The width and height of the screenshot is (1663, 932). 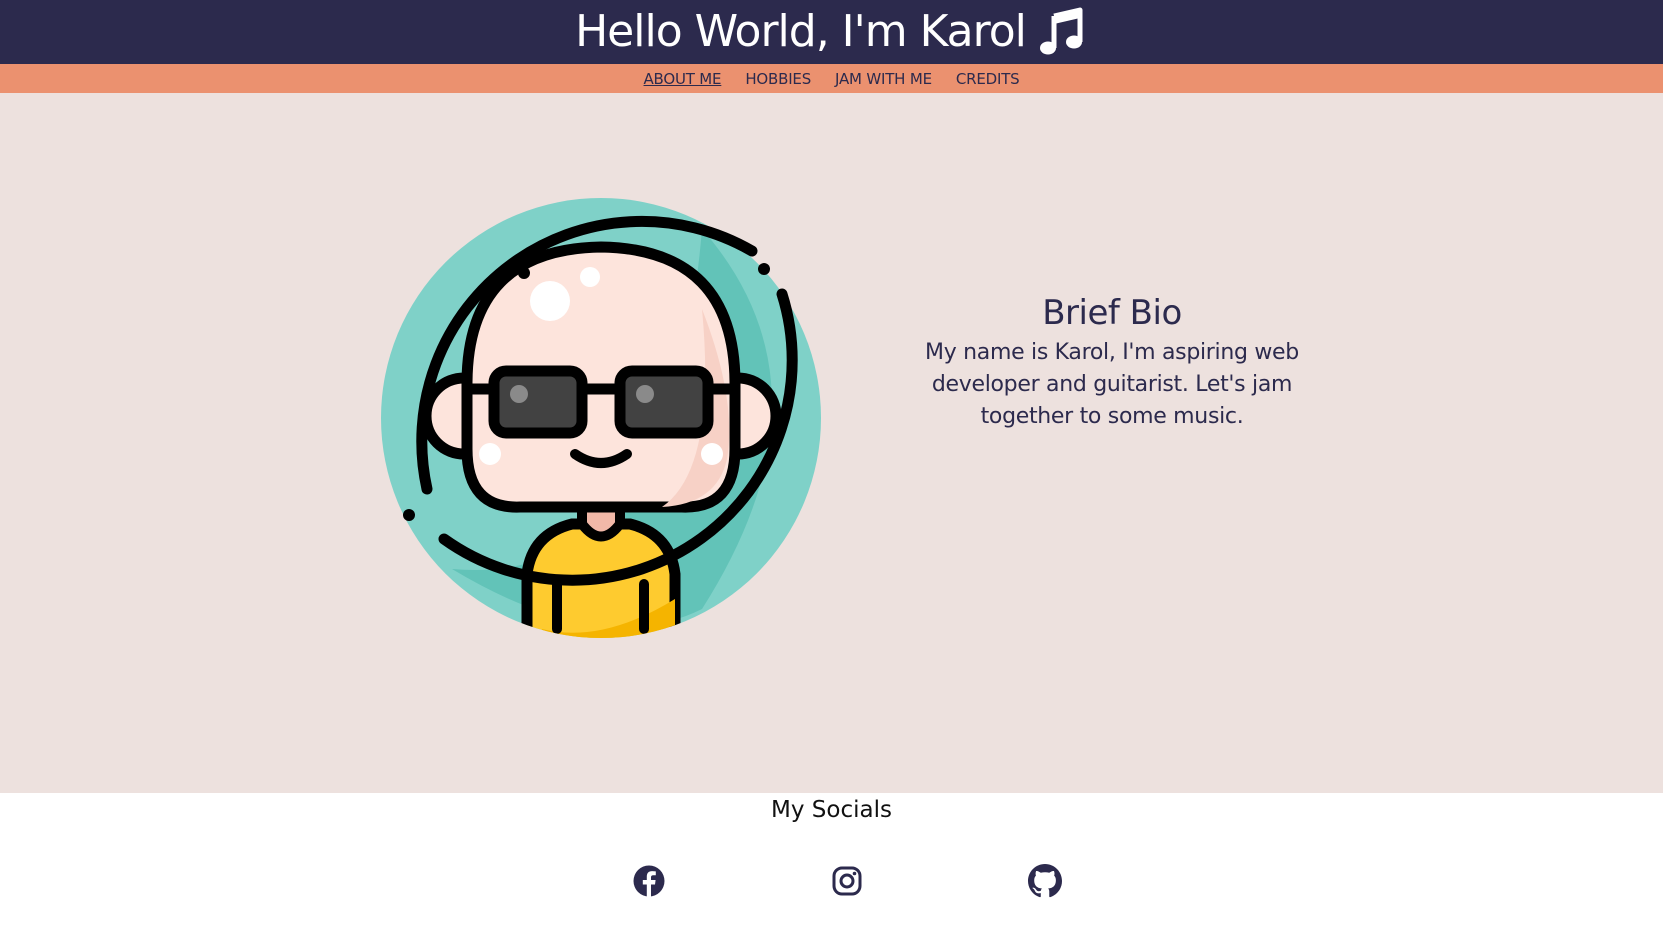 What do you see at coordinates (883, 79) in the screenshot?
I see `nav-jam-with-me: JAM WITH ME` at bounding box center [883, 79].